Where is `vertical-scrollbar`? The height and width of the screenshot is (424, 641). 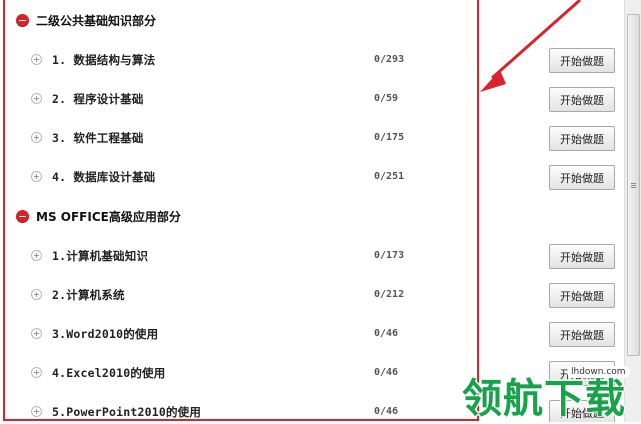
vertical-scrollbar is located at coordinates (632, 211).